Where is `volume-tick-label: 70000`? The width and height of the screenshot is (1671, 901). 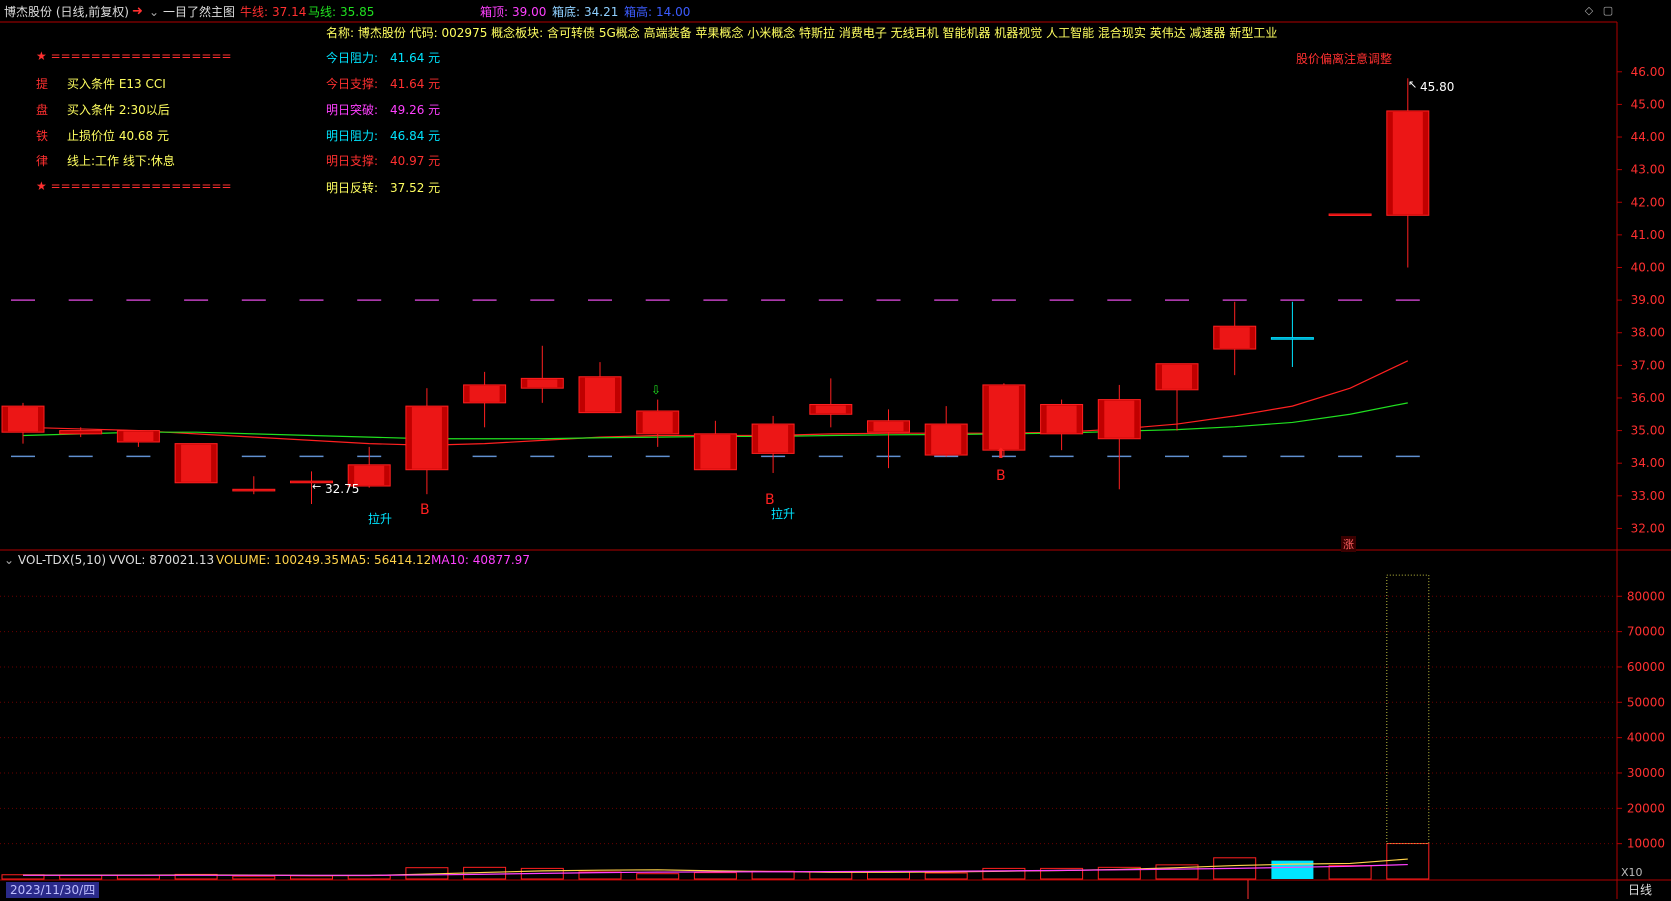
volume-tick-label: 70000 is located at coordinates (1646, 632).